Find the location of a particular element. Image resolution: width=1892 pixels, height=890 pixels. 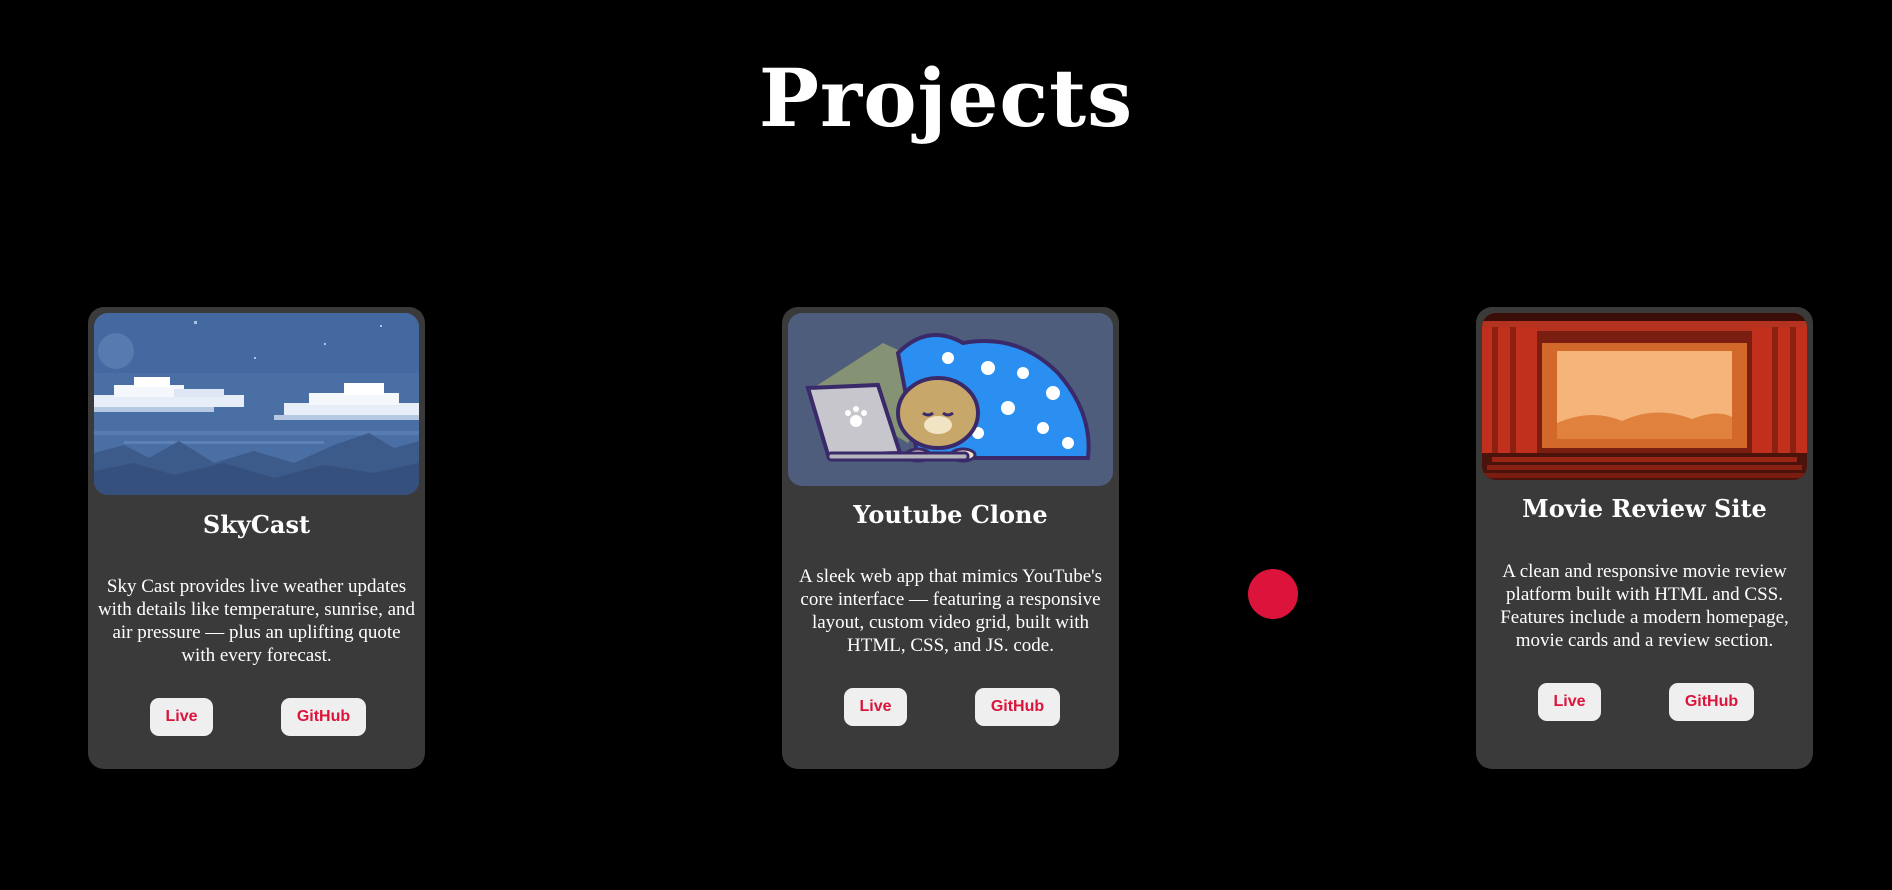

project-image-skycast is located at coordinates (256, 404).